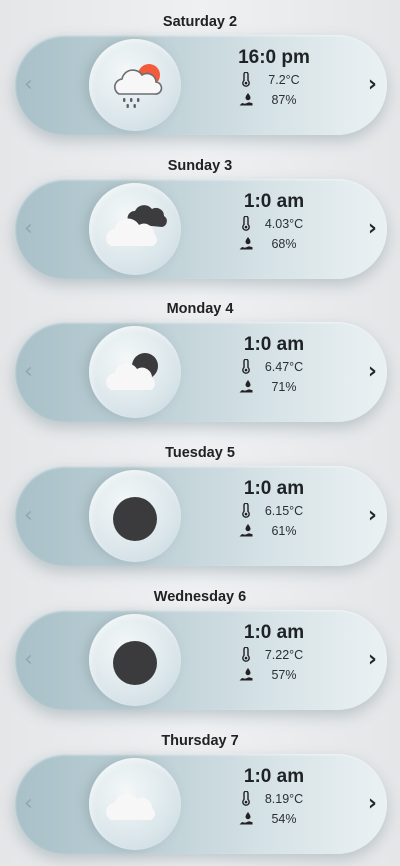  Describe the element at coordinates (200, 516) in the screenshot. I see `forecast-card: ‹ 1:0 am 6.15°C 61% ›` at that location.